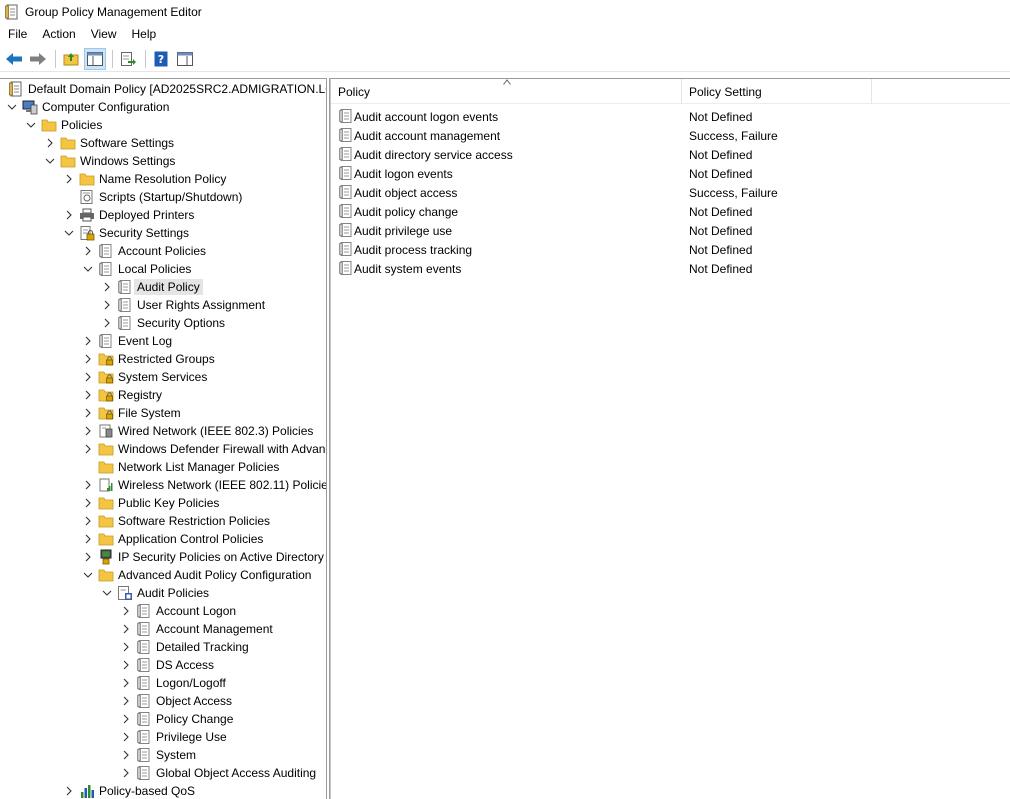 This screenshot has height=799, width=1010. Describe the element at coordinates (163, 395) in the screenshot. I see `tree-node: Registry` at that location.